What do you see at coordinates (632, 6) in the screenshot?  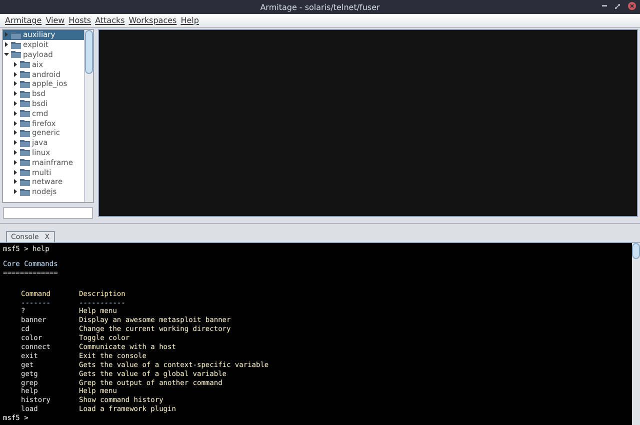 I see `close-icon` at bounding box center [632, 6].